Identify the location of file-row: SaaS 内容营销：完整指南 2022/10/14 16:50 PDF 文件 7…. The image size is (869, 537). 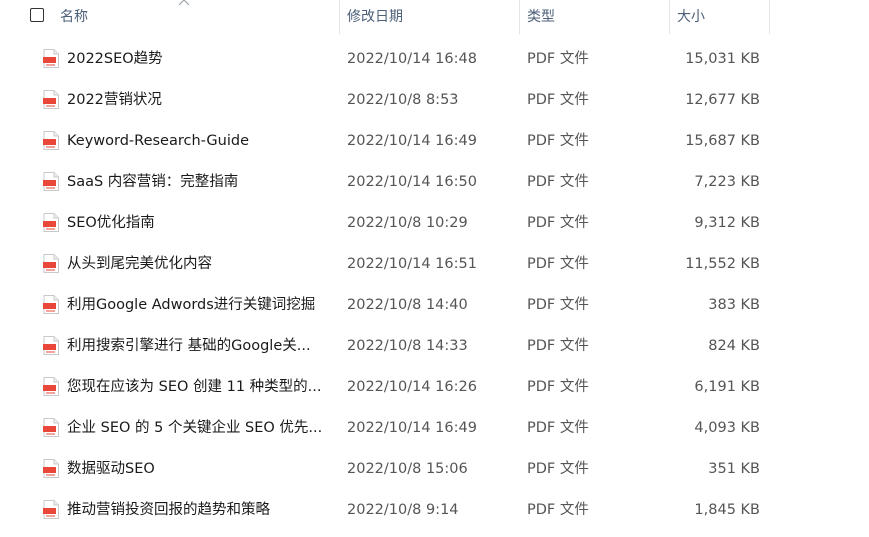
(434, 182).